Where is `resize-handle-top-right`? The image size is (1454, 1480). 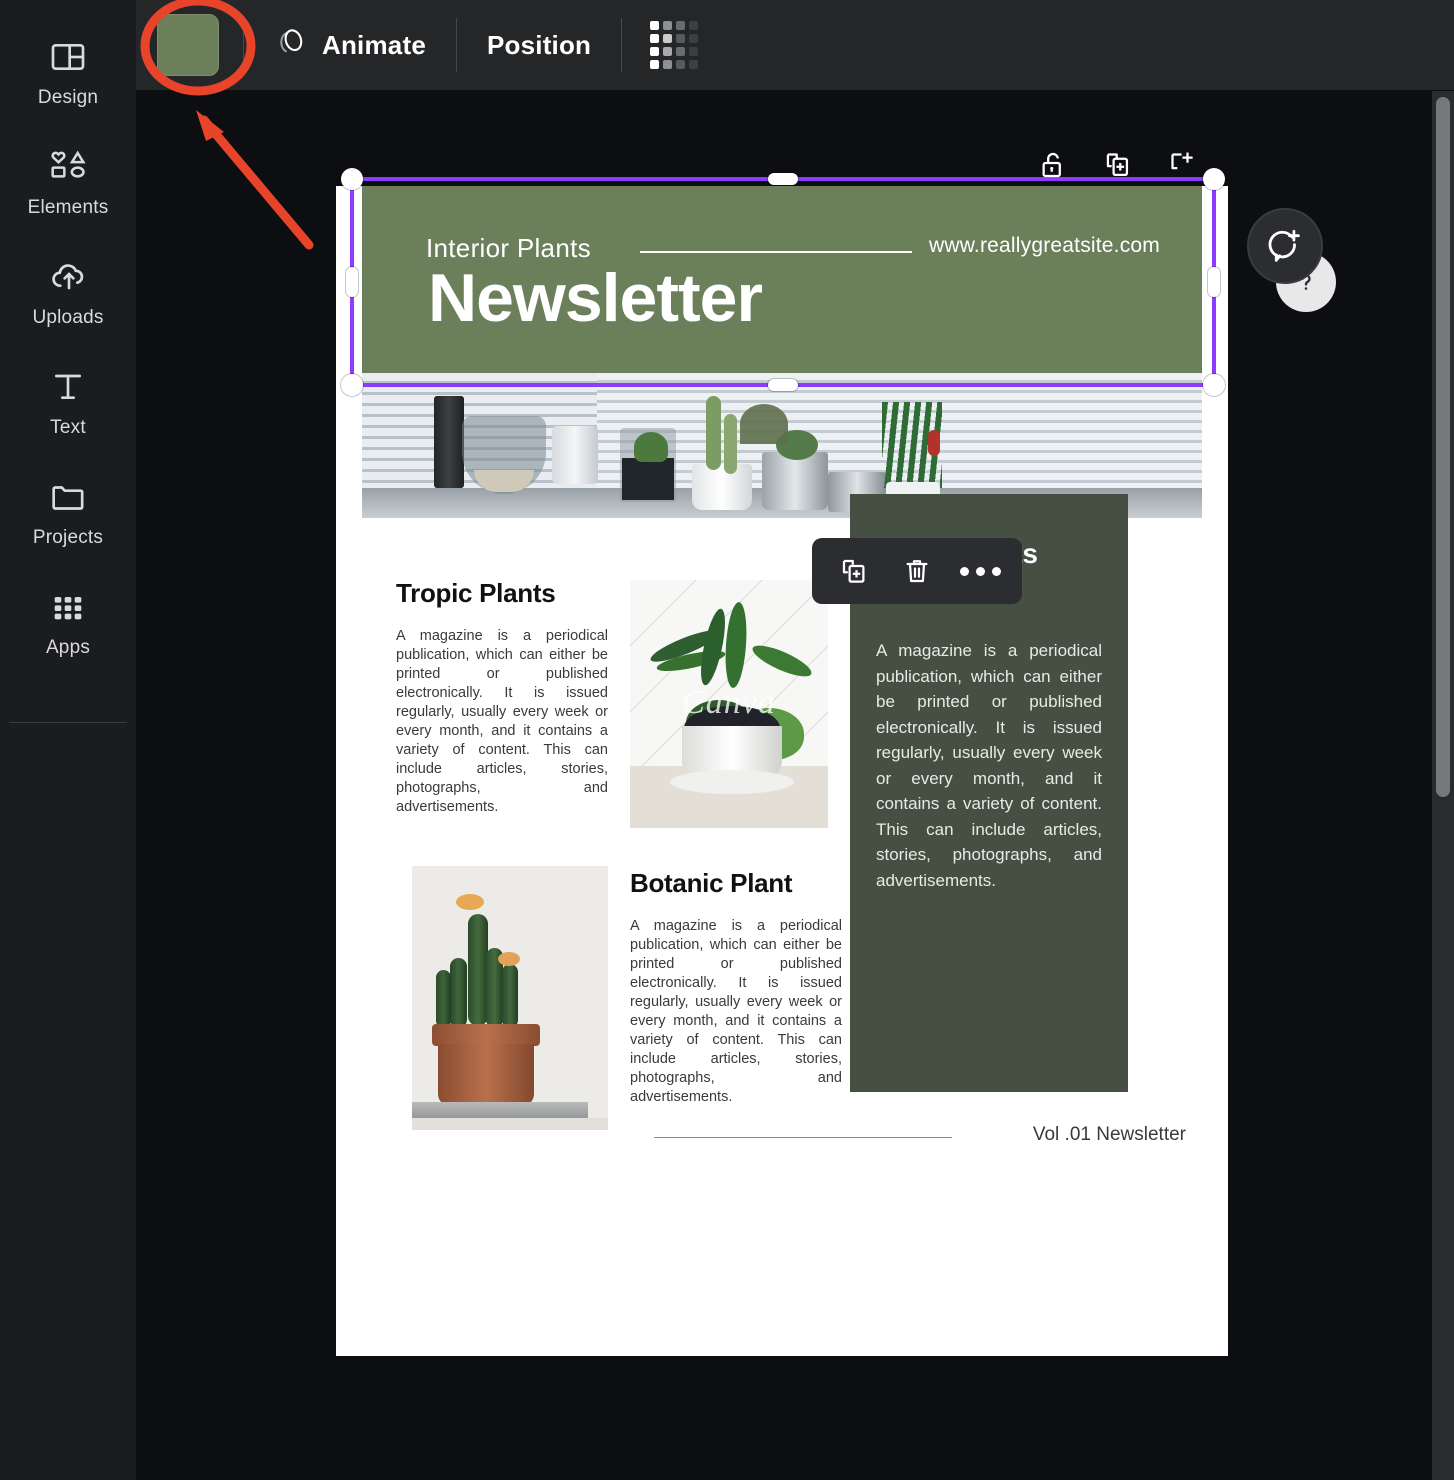 resize-handle-top-right is located at coordinates (1214, 179).